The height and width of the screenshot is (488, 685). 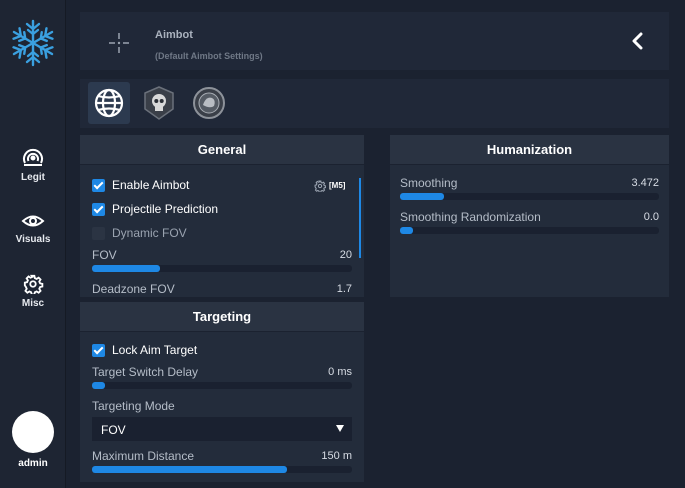 What do you see at coordinates (345, 255) in the screenshot?
I see `fov-value: 20` at bounding box center [345, 255].